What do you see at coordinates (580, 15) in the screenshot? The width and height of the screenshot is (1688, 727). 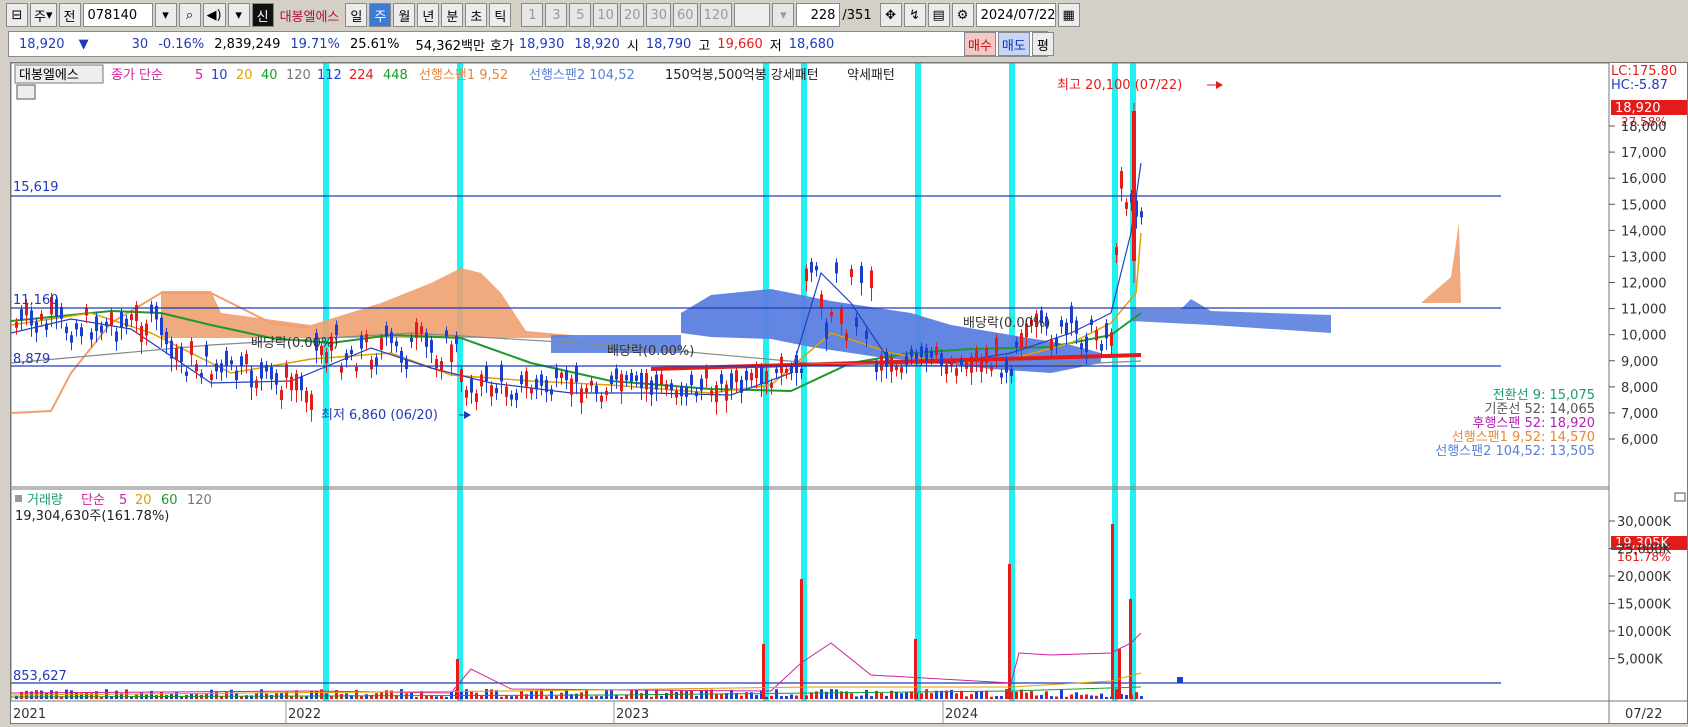 I see `interval-5: 5` at bounding box center [580, 15].